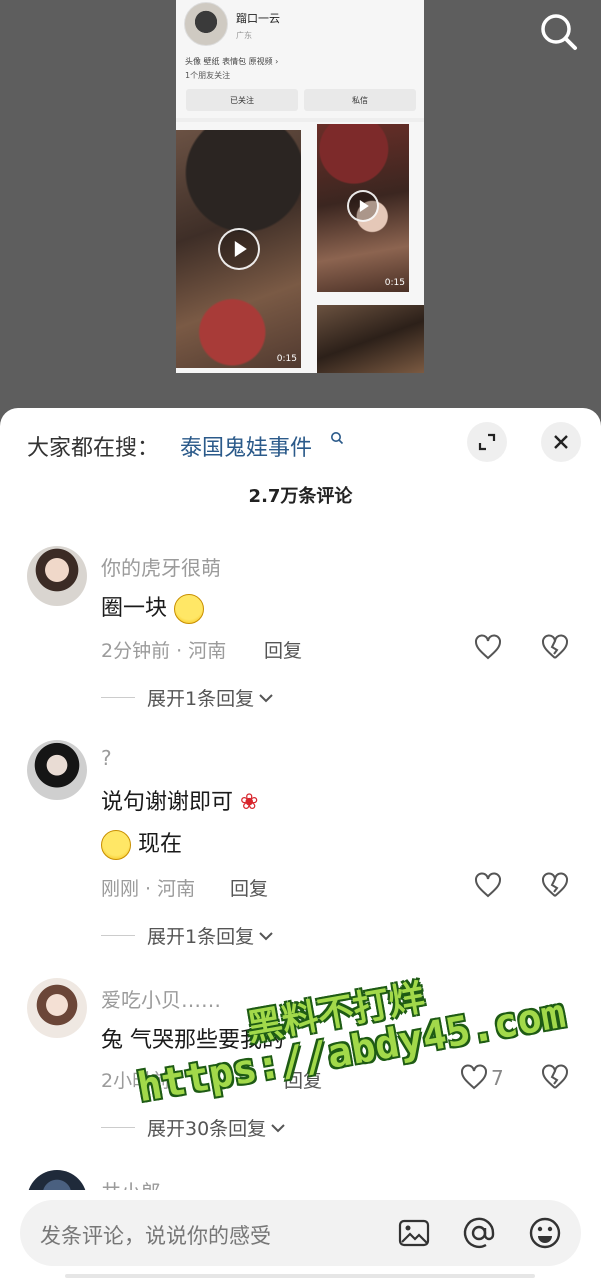  What do you see at coordinates (93, 448) in the screenshot?
I see `hot-search-prefix: 大家都在搜：` at bounding box center [93, 448].